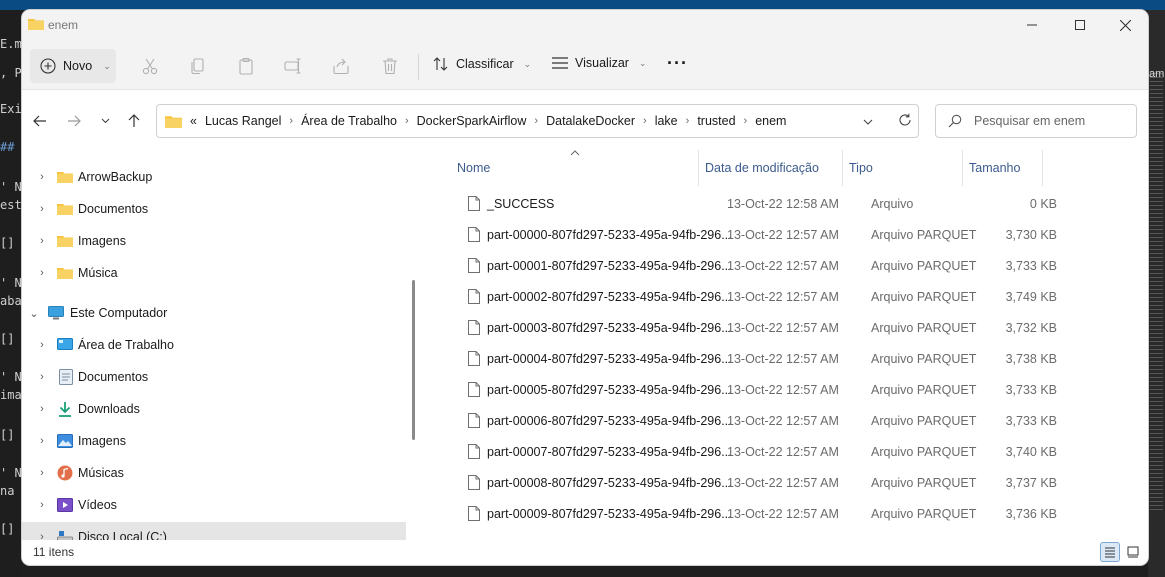 The width and height of the screenshot is (1165, 577). What do you see at coordinates (413, 360) in the screenshot?
I see `sidebar-scrollbar` at bounding box center [413, 360].